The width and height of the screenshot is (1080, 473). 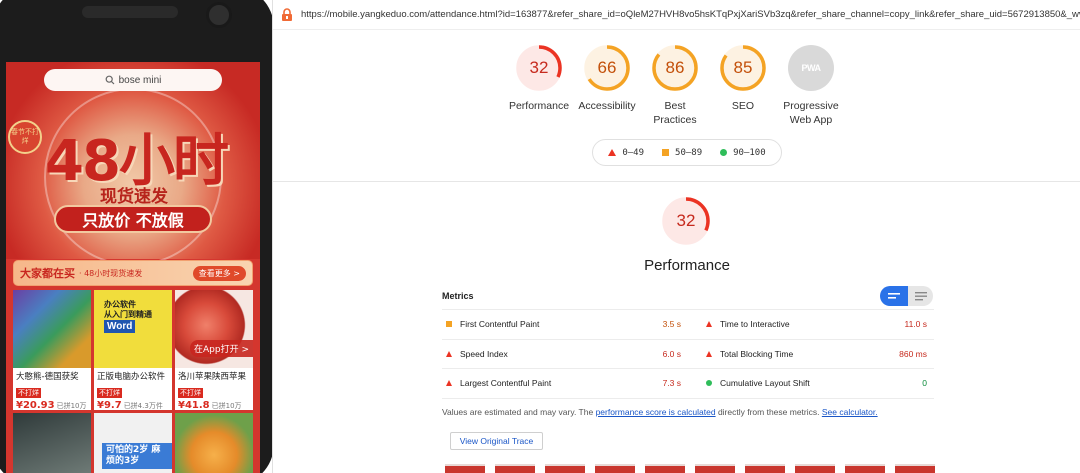 I want to click on gauge-accessibility: 66 Accessibility, so click(x=607, y=85).